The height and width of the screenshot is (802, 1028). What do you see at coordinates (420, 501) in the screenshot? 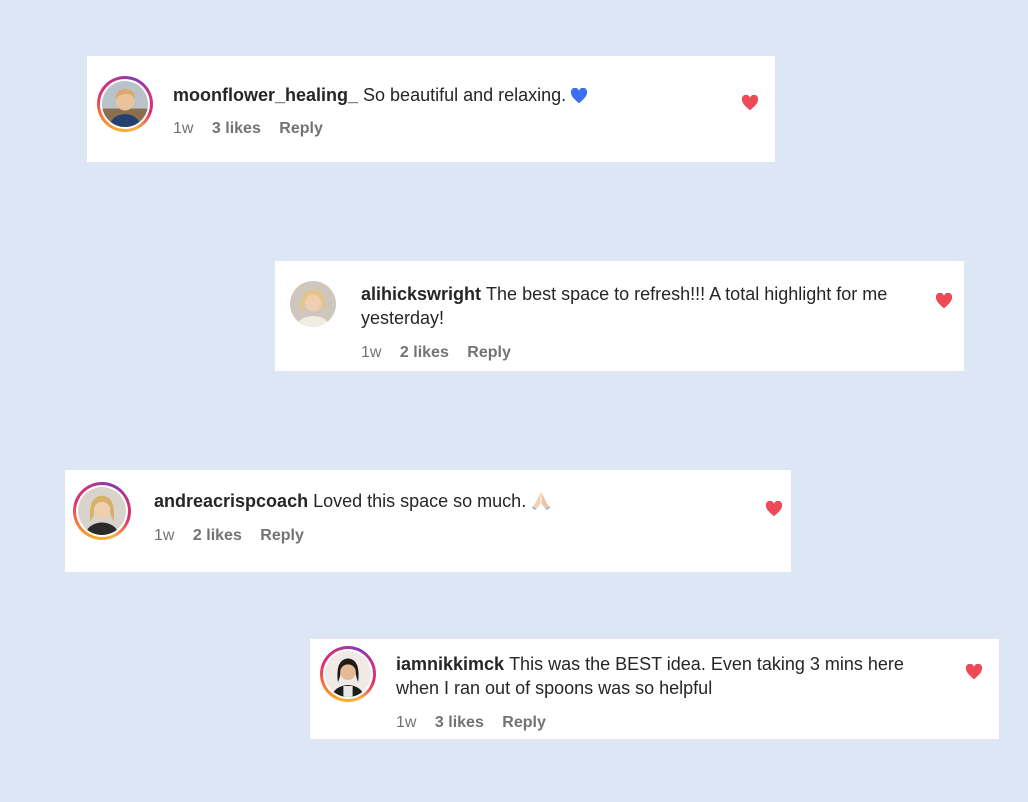
I see `comment-message: Loved this space so much.` at bounding box center [420, 501].